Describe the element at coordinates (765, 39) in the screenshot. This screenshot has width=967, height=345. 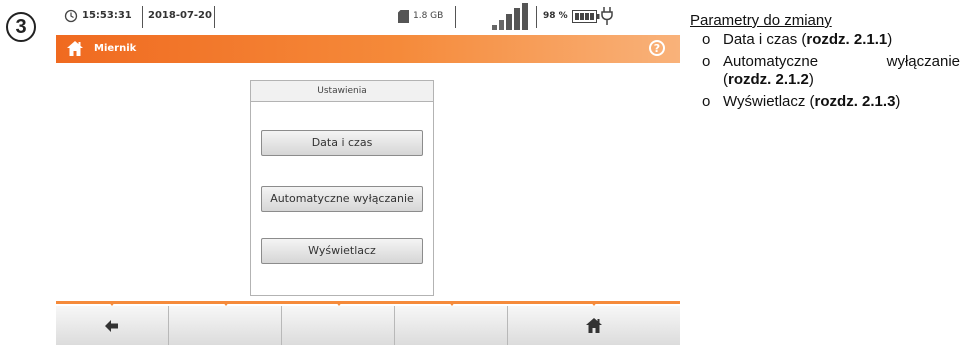
I see `item-text: Data i czas (` at that location.